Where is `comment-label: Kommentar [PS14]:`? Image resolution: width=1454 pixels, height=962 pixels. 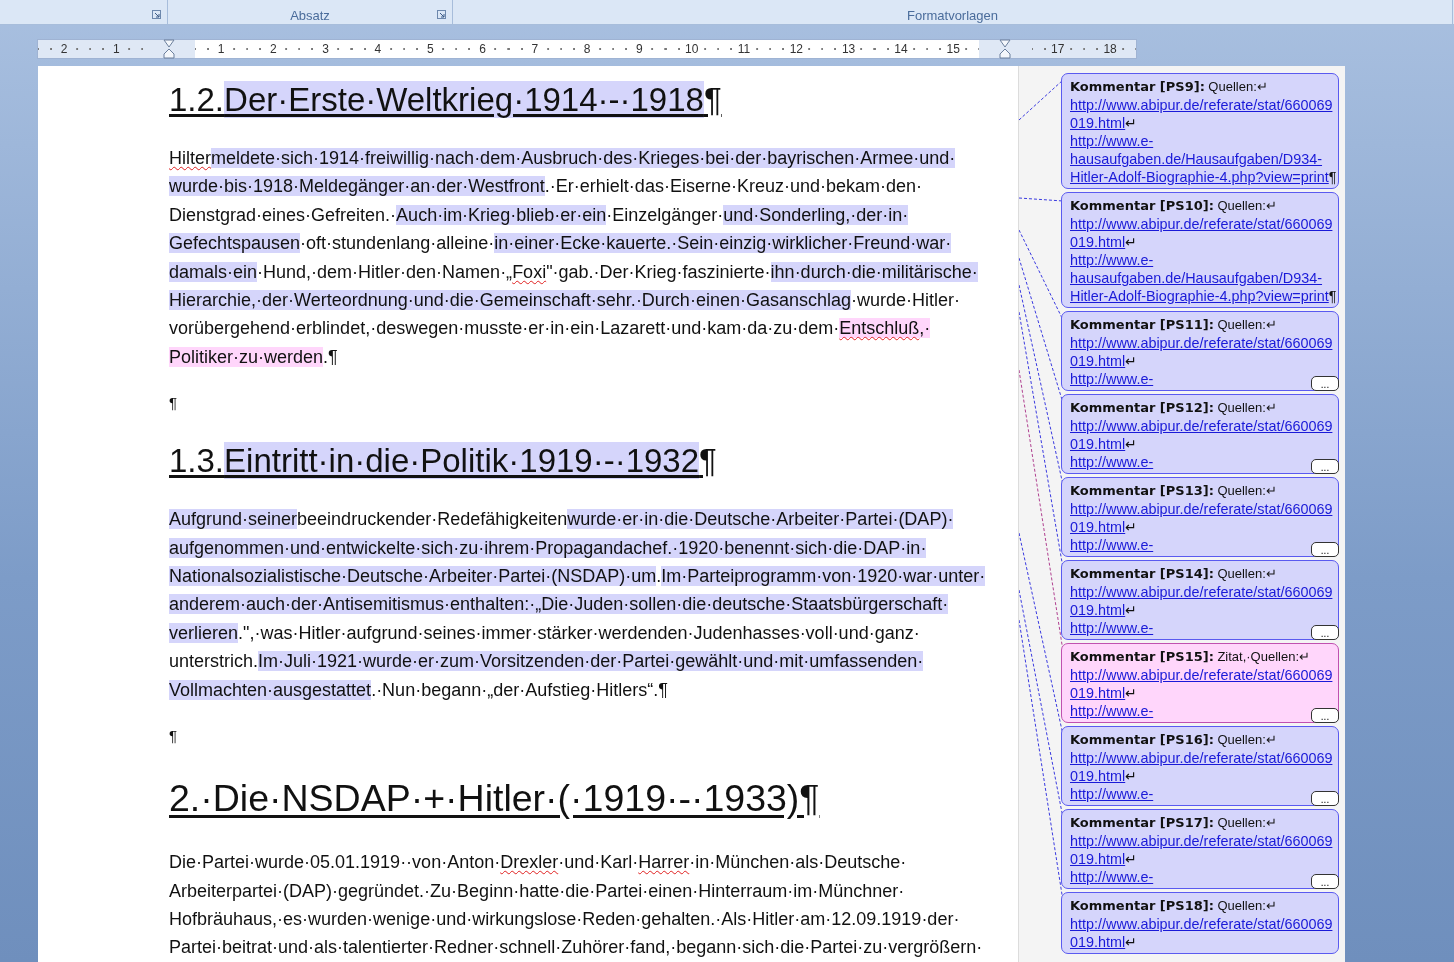 comment-label: Kommentar [PS14]: is located at coordinates (1142, 573).